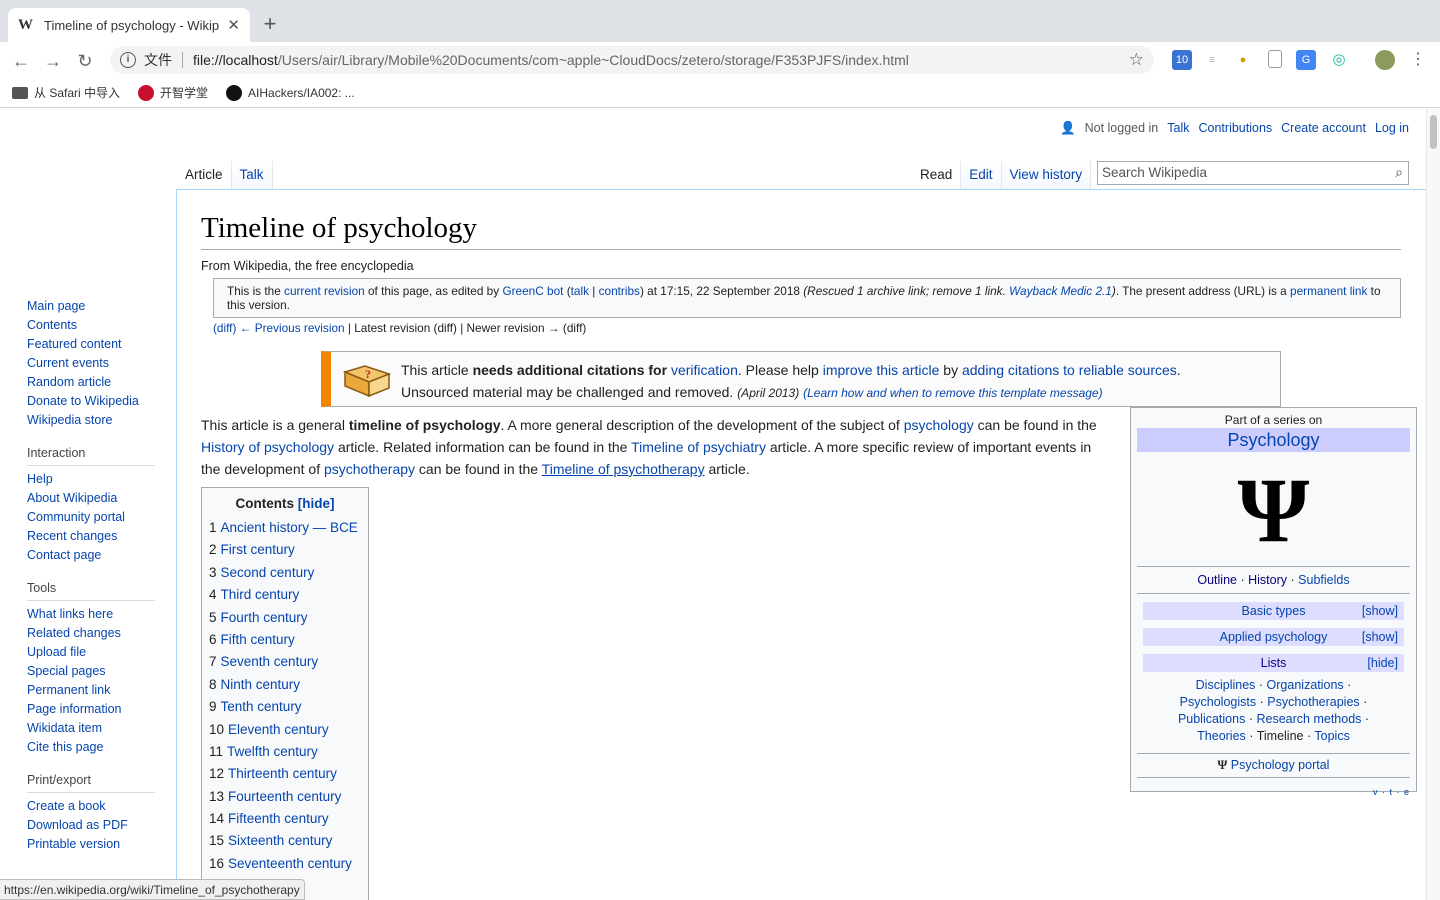 This screenshot has width=1440, height=900. I want to click on toc-item: 13 Fourteenth century, so click(285, 797).